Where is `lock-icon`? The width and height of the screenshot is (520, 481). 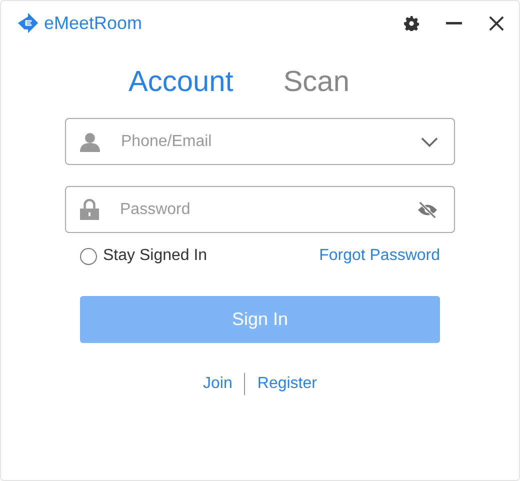
lock-icon is located at coordinates (89, 209).